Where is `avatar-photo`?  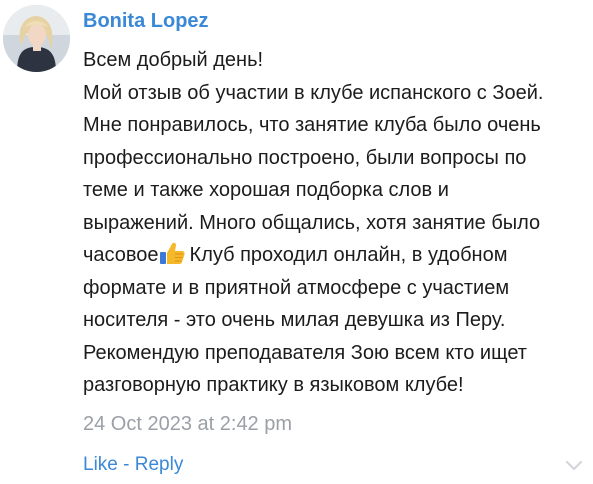
avatar-photo is located at coordinates (36, 38).